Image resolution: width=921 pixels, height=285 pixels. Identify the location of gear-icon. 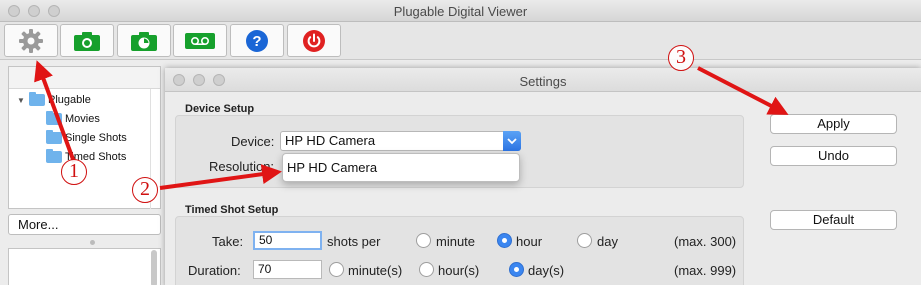
(31, 40).